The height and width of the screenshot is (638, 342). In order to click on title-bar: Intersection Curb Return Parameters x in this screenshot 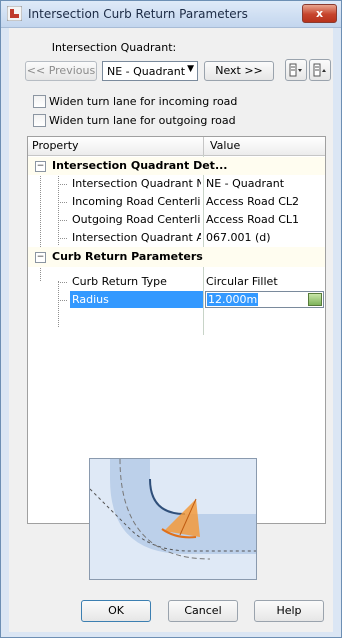, I will do `click(171, 14)`.